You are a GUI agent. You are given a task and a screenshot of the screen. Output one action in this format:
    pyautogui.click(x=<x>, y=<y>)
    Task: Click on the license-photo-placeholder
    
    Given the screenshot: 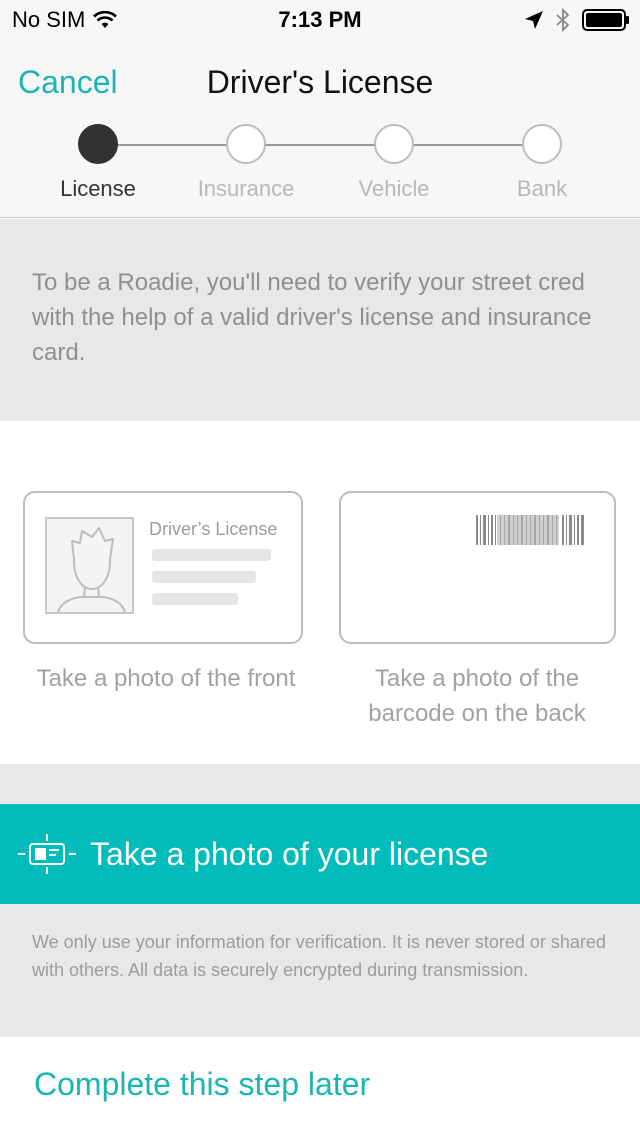 What is the action you would take?
    pyautogui.click(x=89, y=565)
    